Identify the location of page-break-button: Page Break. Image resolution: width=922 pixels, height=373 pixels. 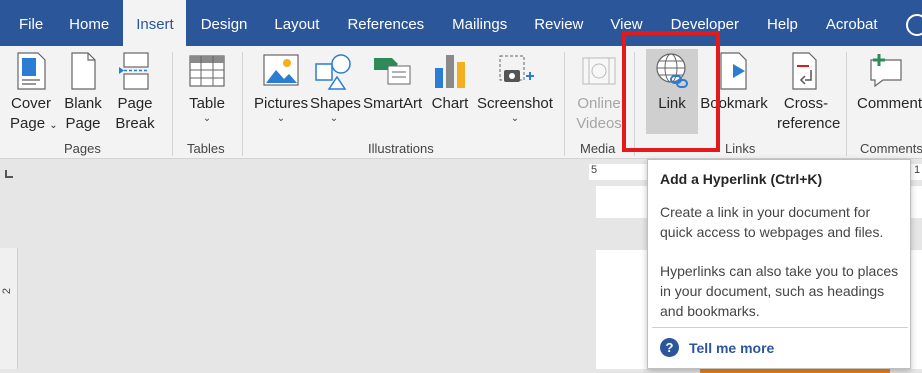
(135, 93).